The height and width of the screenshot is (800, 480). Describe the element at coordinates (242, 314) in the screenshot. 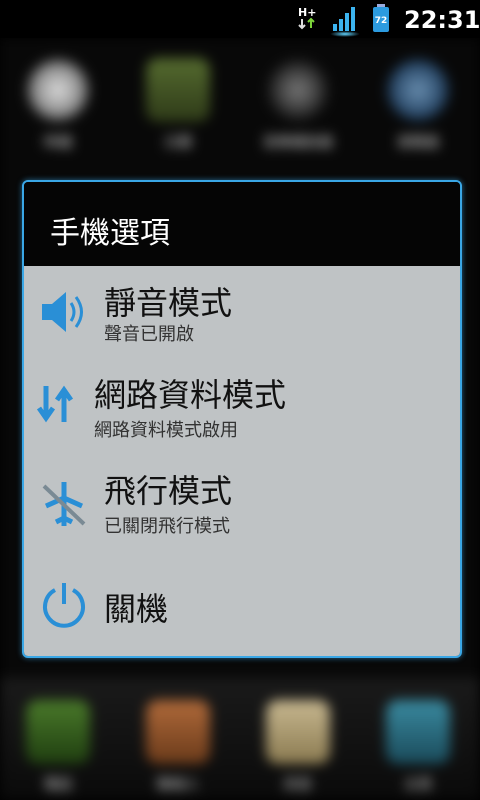

I see `option-silent-mode: 靜音模式 聲音已開啟` at that location.